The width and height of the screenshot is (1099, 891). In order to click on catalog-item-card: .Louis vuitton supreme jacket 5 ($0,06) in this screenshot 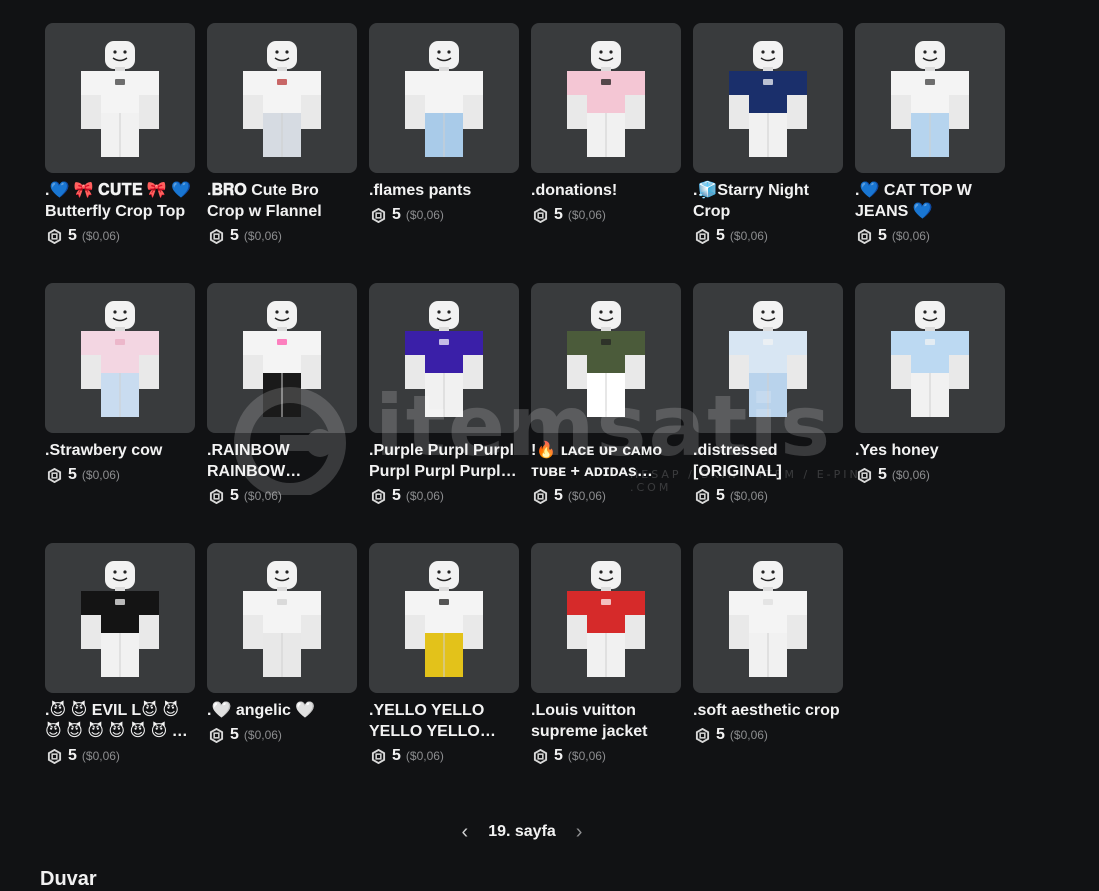, I will do `click(606, 673)`.